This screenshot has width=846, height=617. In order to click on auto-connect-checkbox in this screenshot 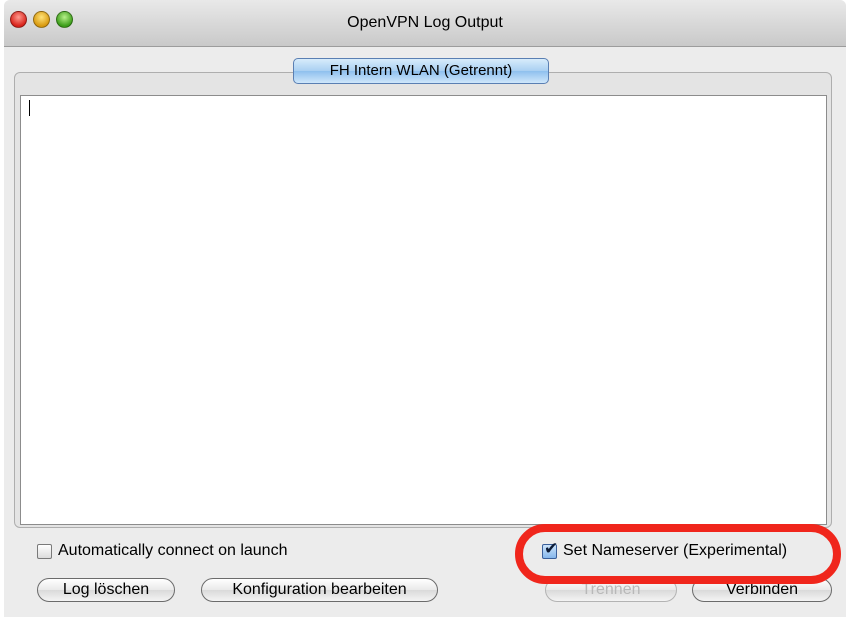, I will do `click(44, 551)`.